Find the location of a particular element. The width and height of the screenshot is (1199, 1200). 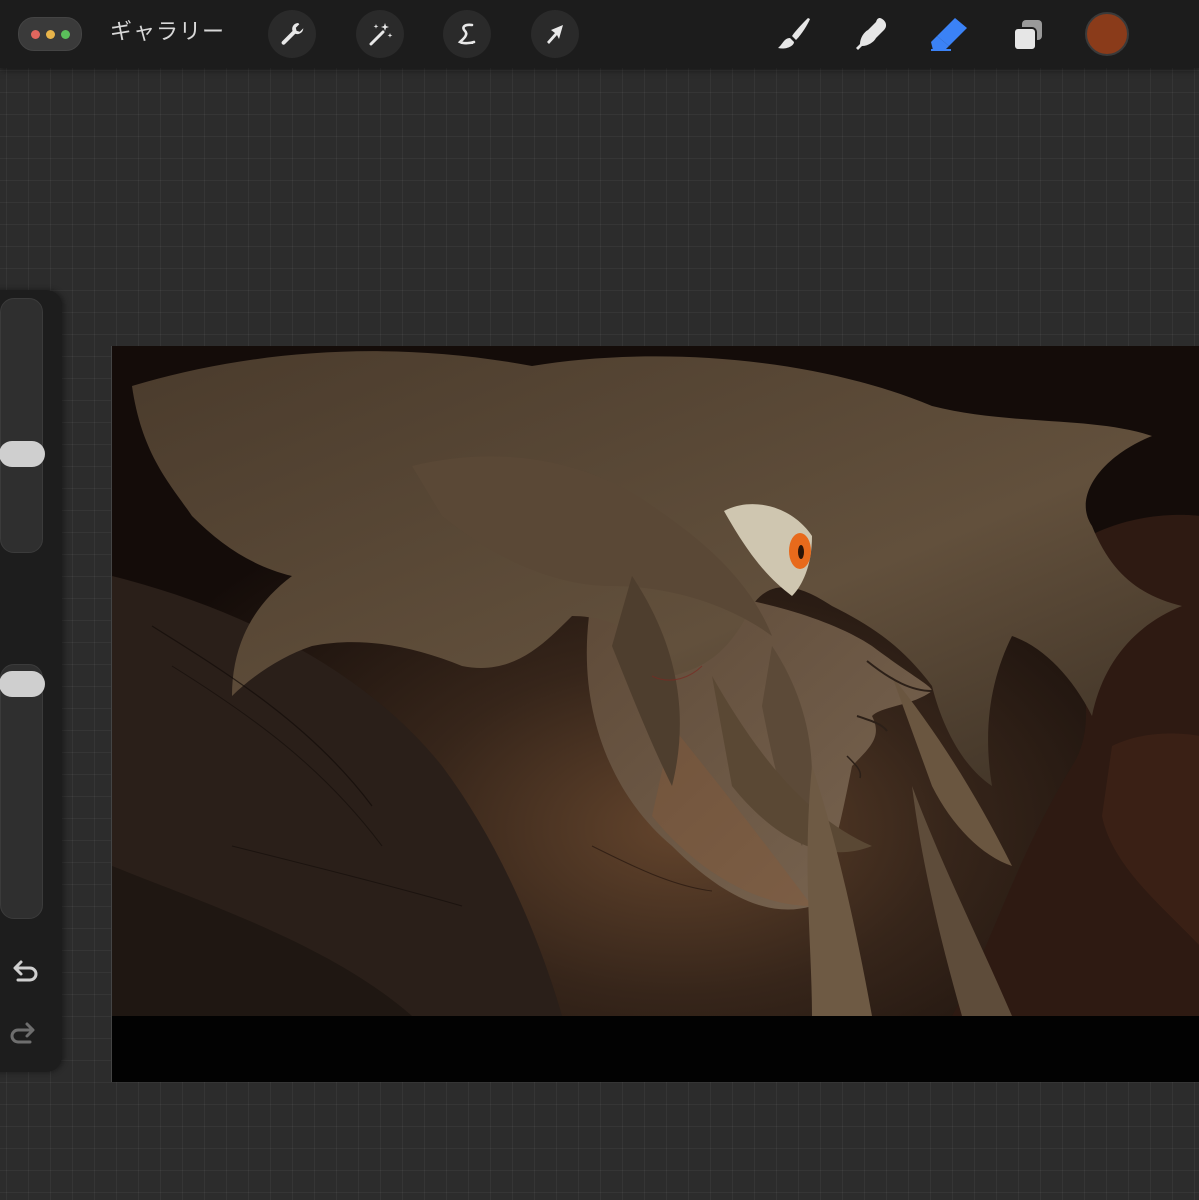

erase-tool-button is located at coordinates (949, 34).